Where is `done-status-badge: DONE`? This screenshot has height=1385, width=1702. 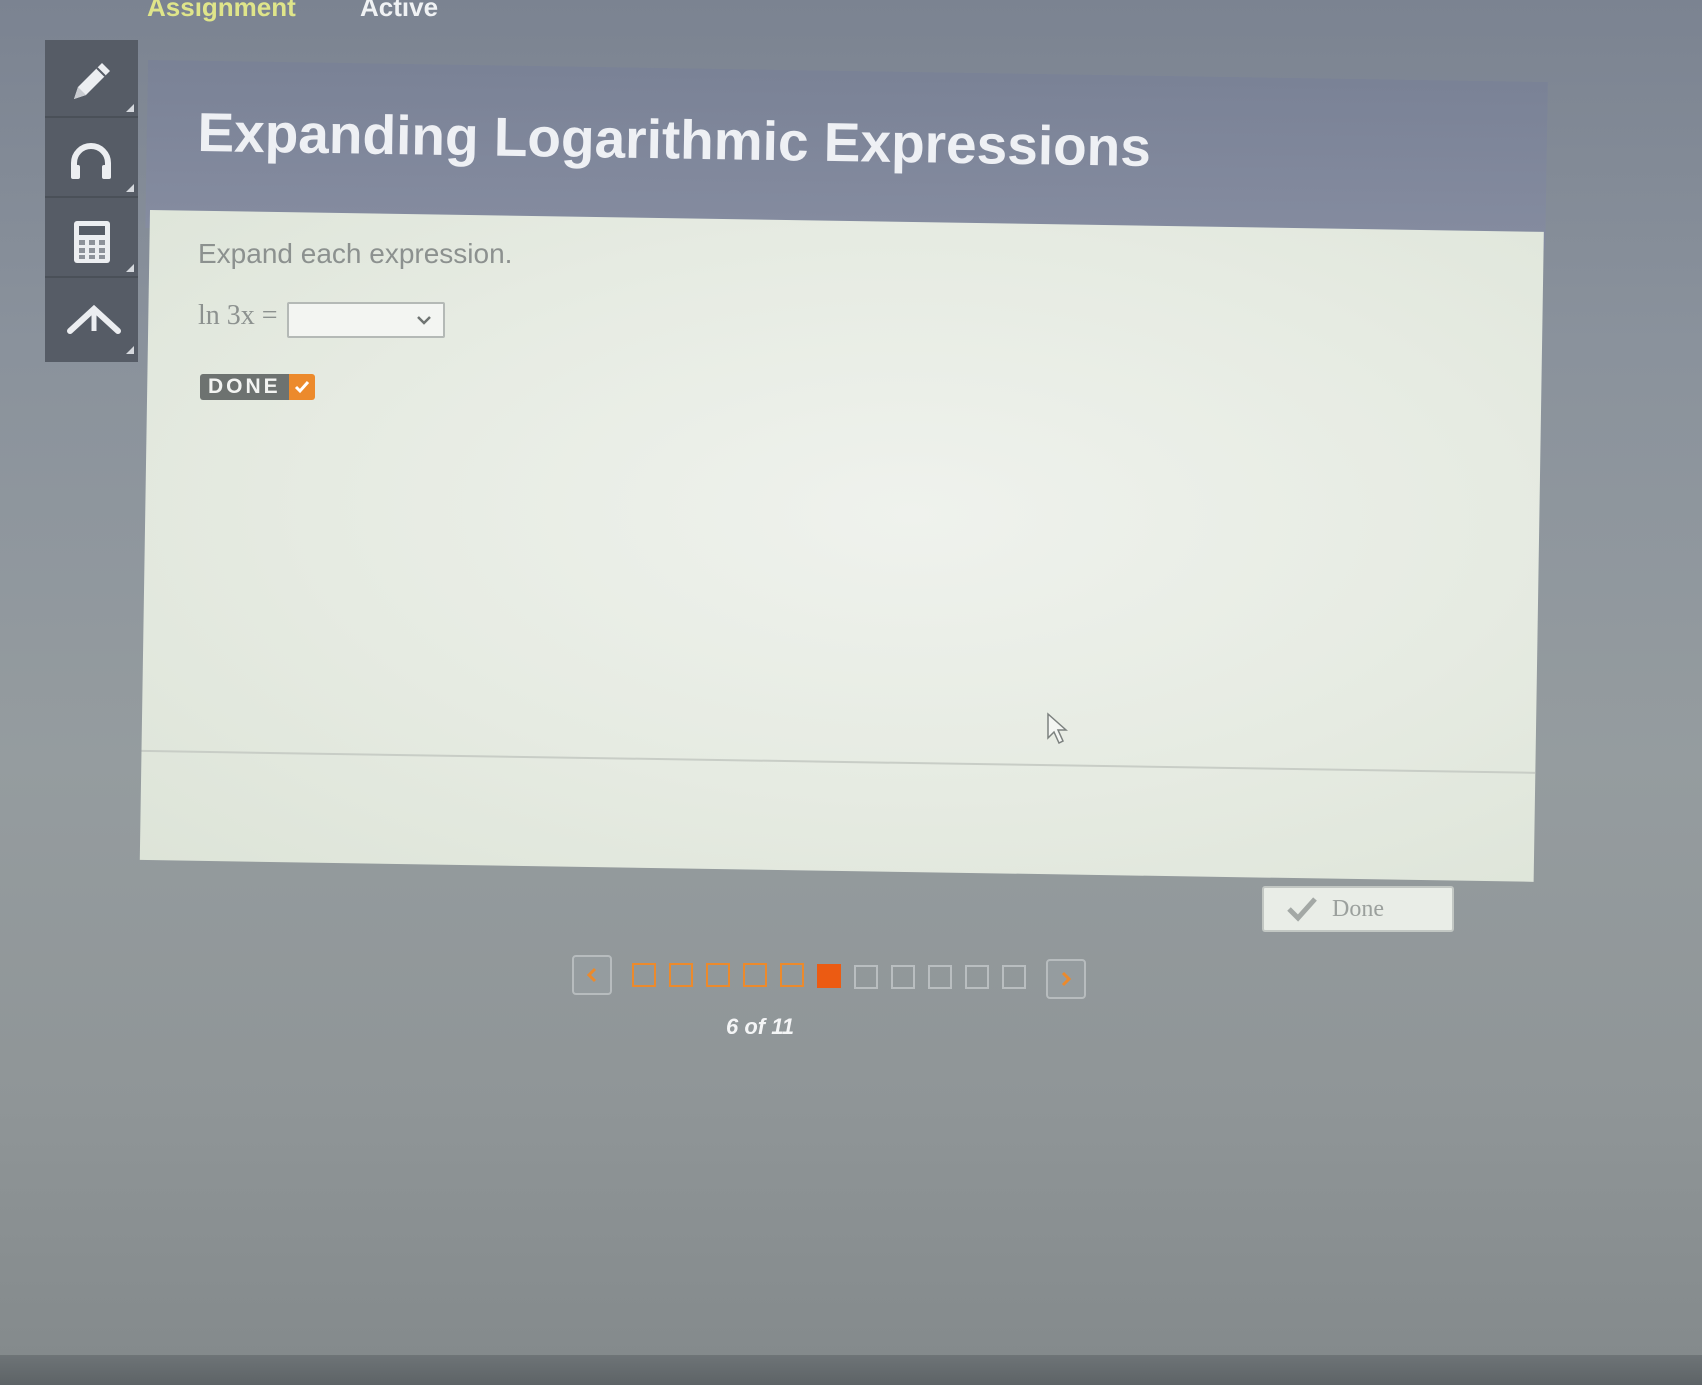
done-status-badge: DONE is located at coordinates (257, 387).